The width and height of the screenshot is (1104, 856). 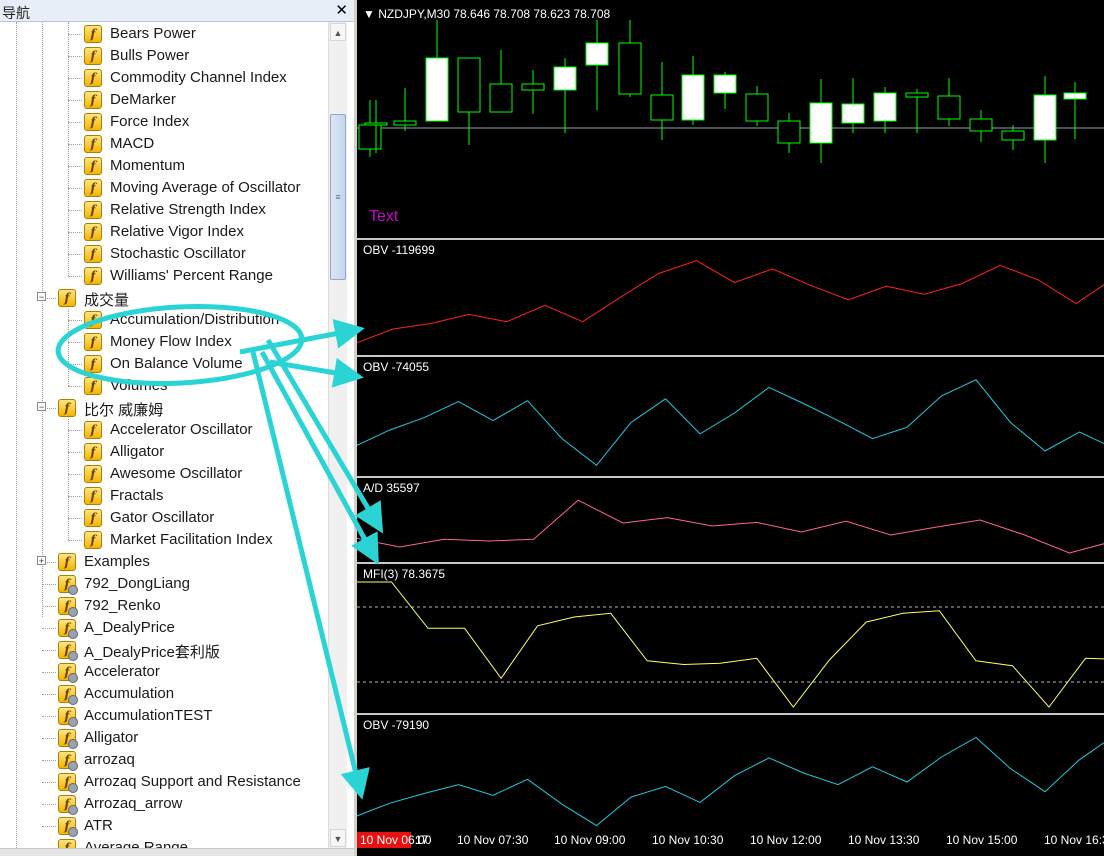 I want to click on tree-item-accumulation: f Accumulation, so click(x=164, y=694).